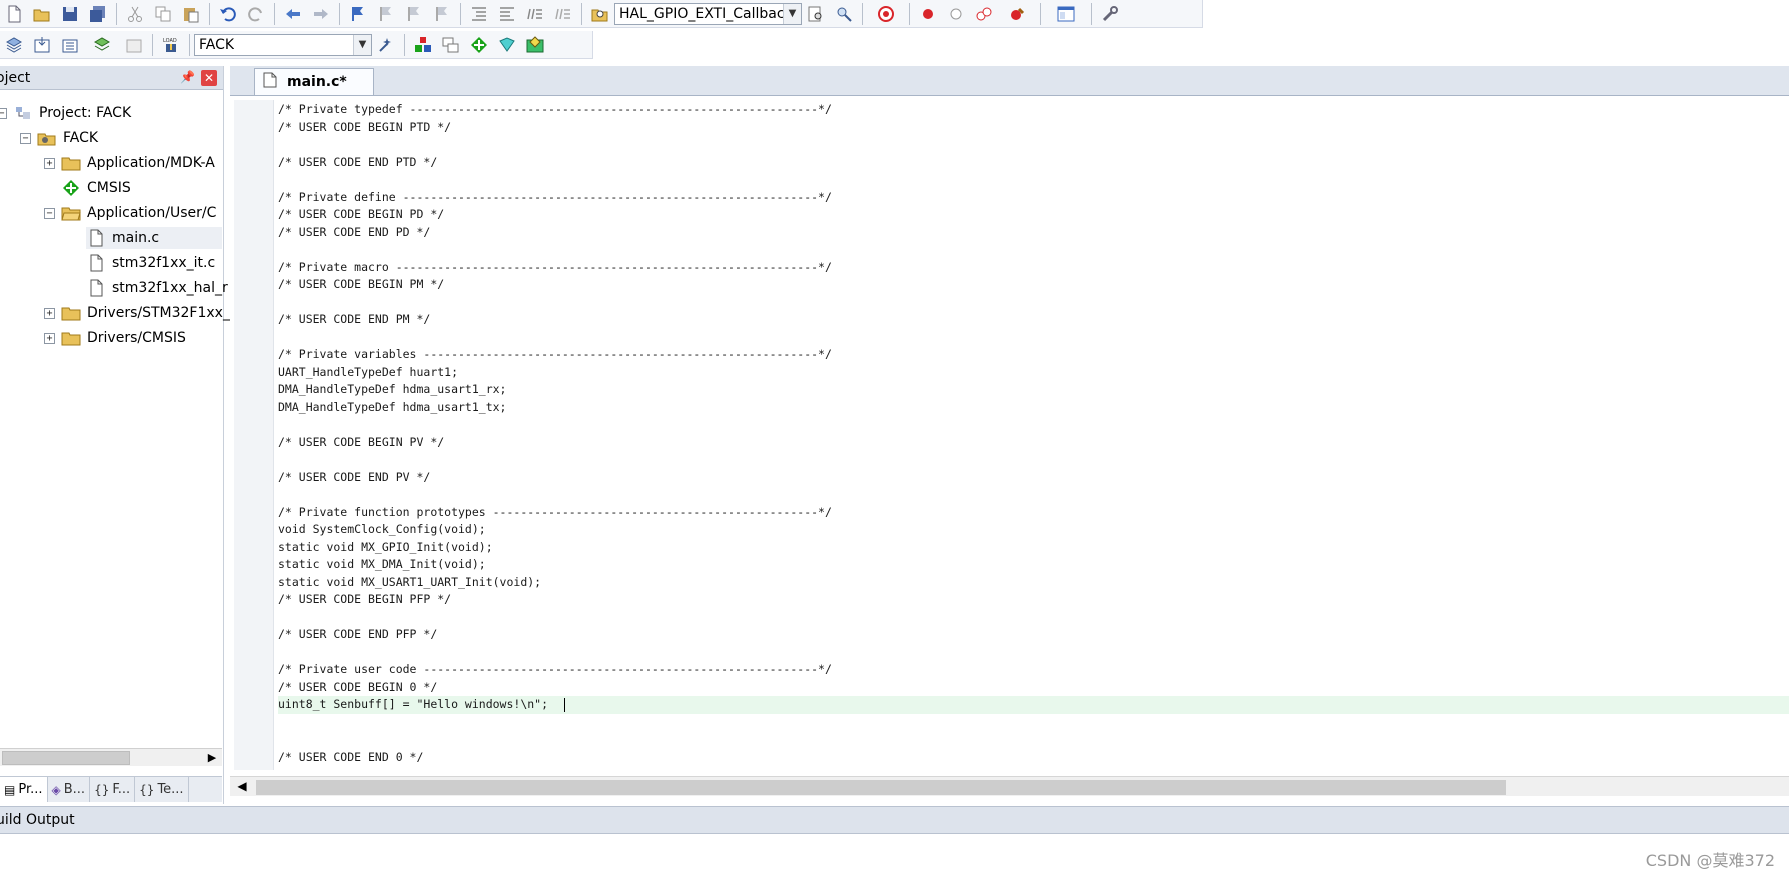 The width and height of the screenshot is (1789, 877). What do you see at coordinates (321, 14) in the screenshot?
I see `navigate-forward-icon` at bounding box center [321, 14].